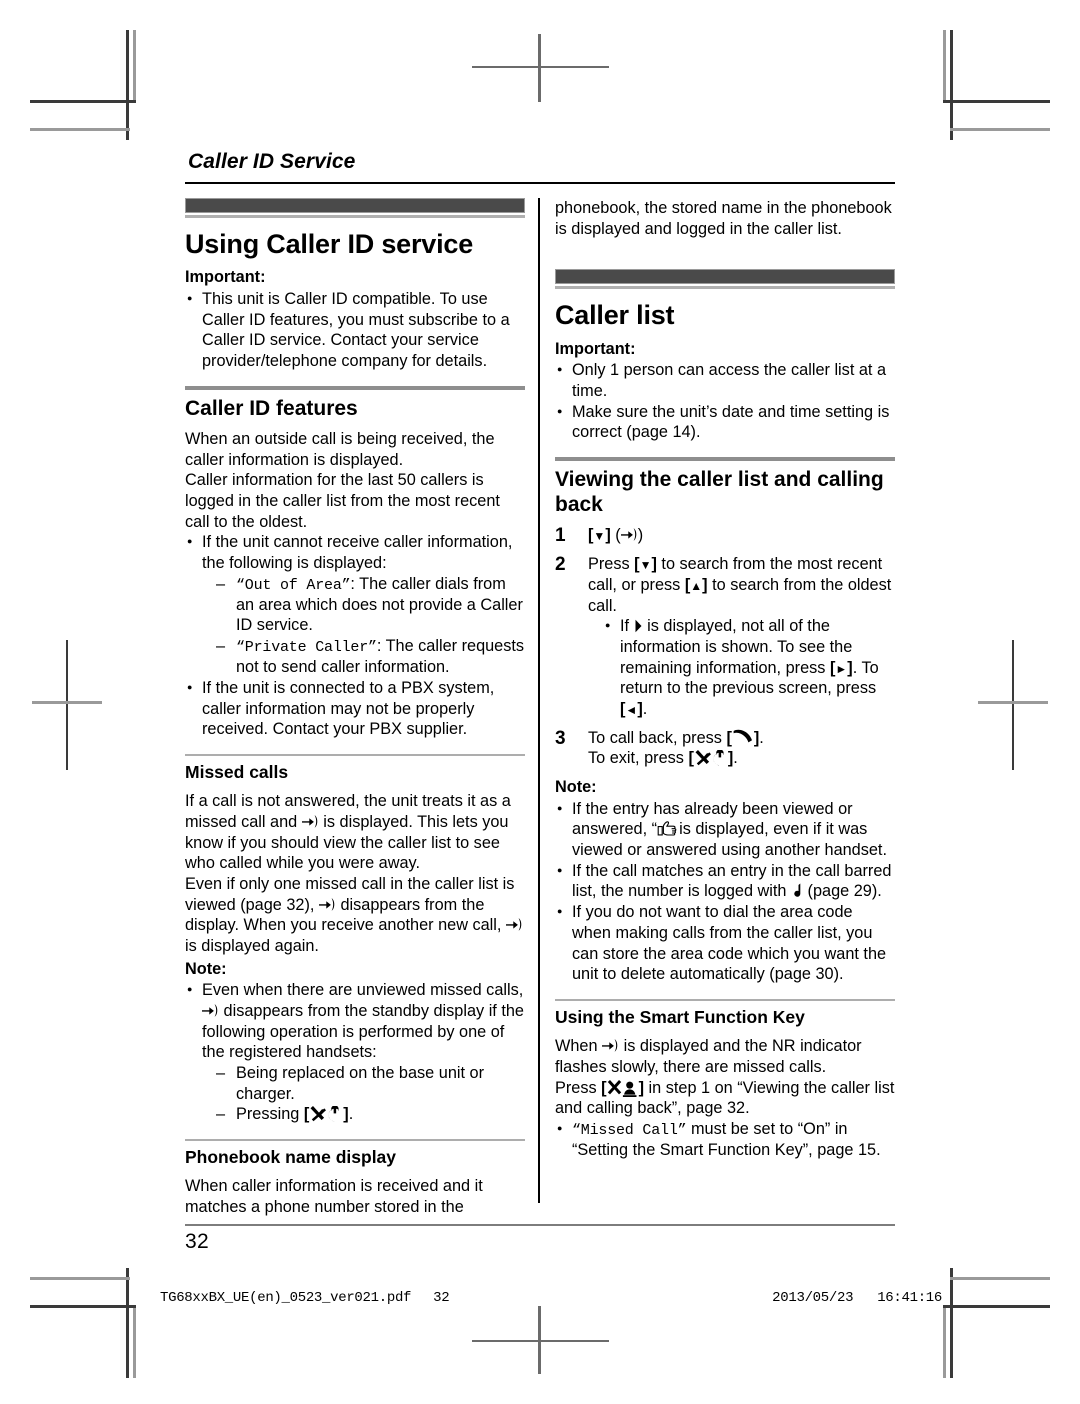 This screenshot has width=1080, height=1404. Describe the element at coordinates (638, 626) in the screenshot. I see `right-caret-icon` at that location.